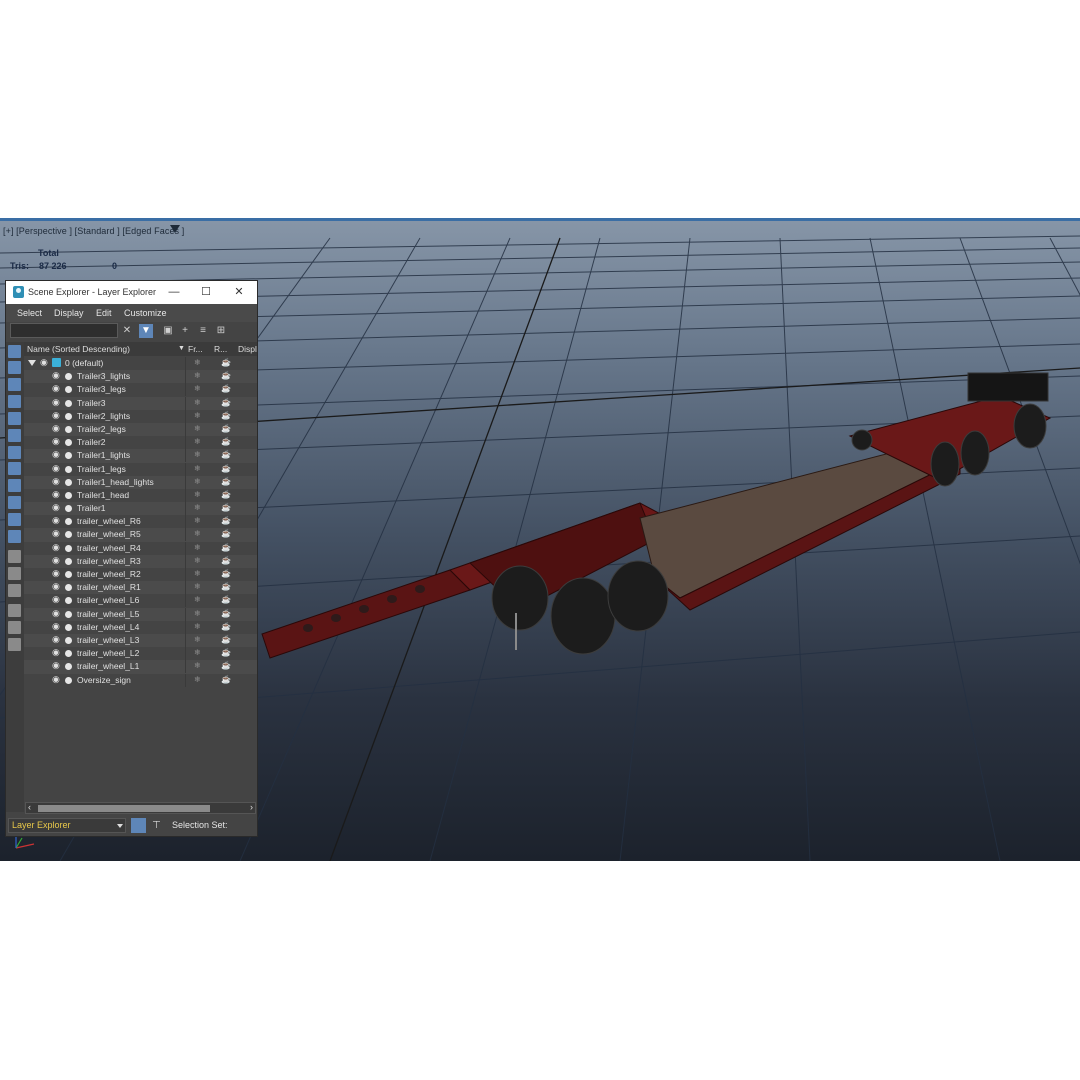  I want to click on maximize-button: ☐, so click(206, 292).